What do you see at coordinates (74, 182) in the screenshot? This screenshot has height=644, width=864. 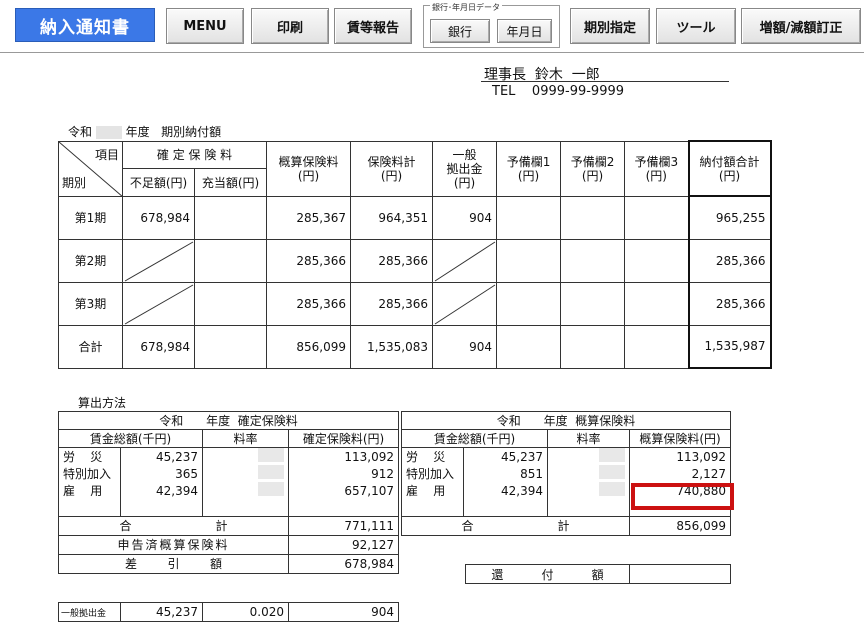 I see `period-header-label: 期別` at bounding box center [74, 182].